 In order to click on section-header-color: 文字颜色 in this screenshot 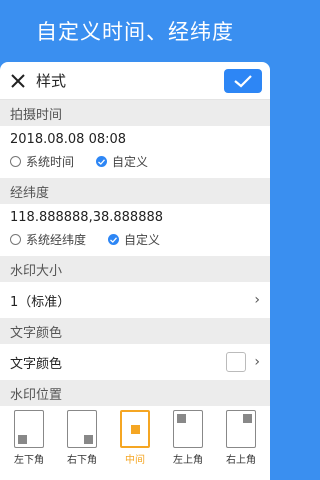, I will do `click(135, 331)`.